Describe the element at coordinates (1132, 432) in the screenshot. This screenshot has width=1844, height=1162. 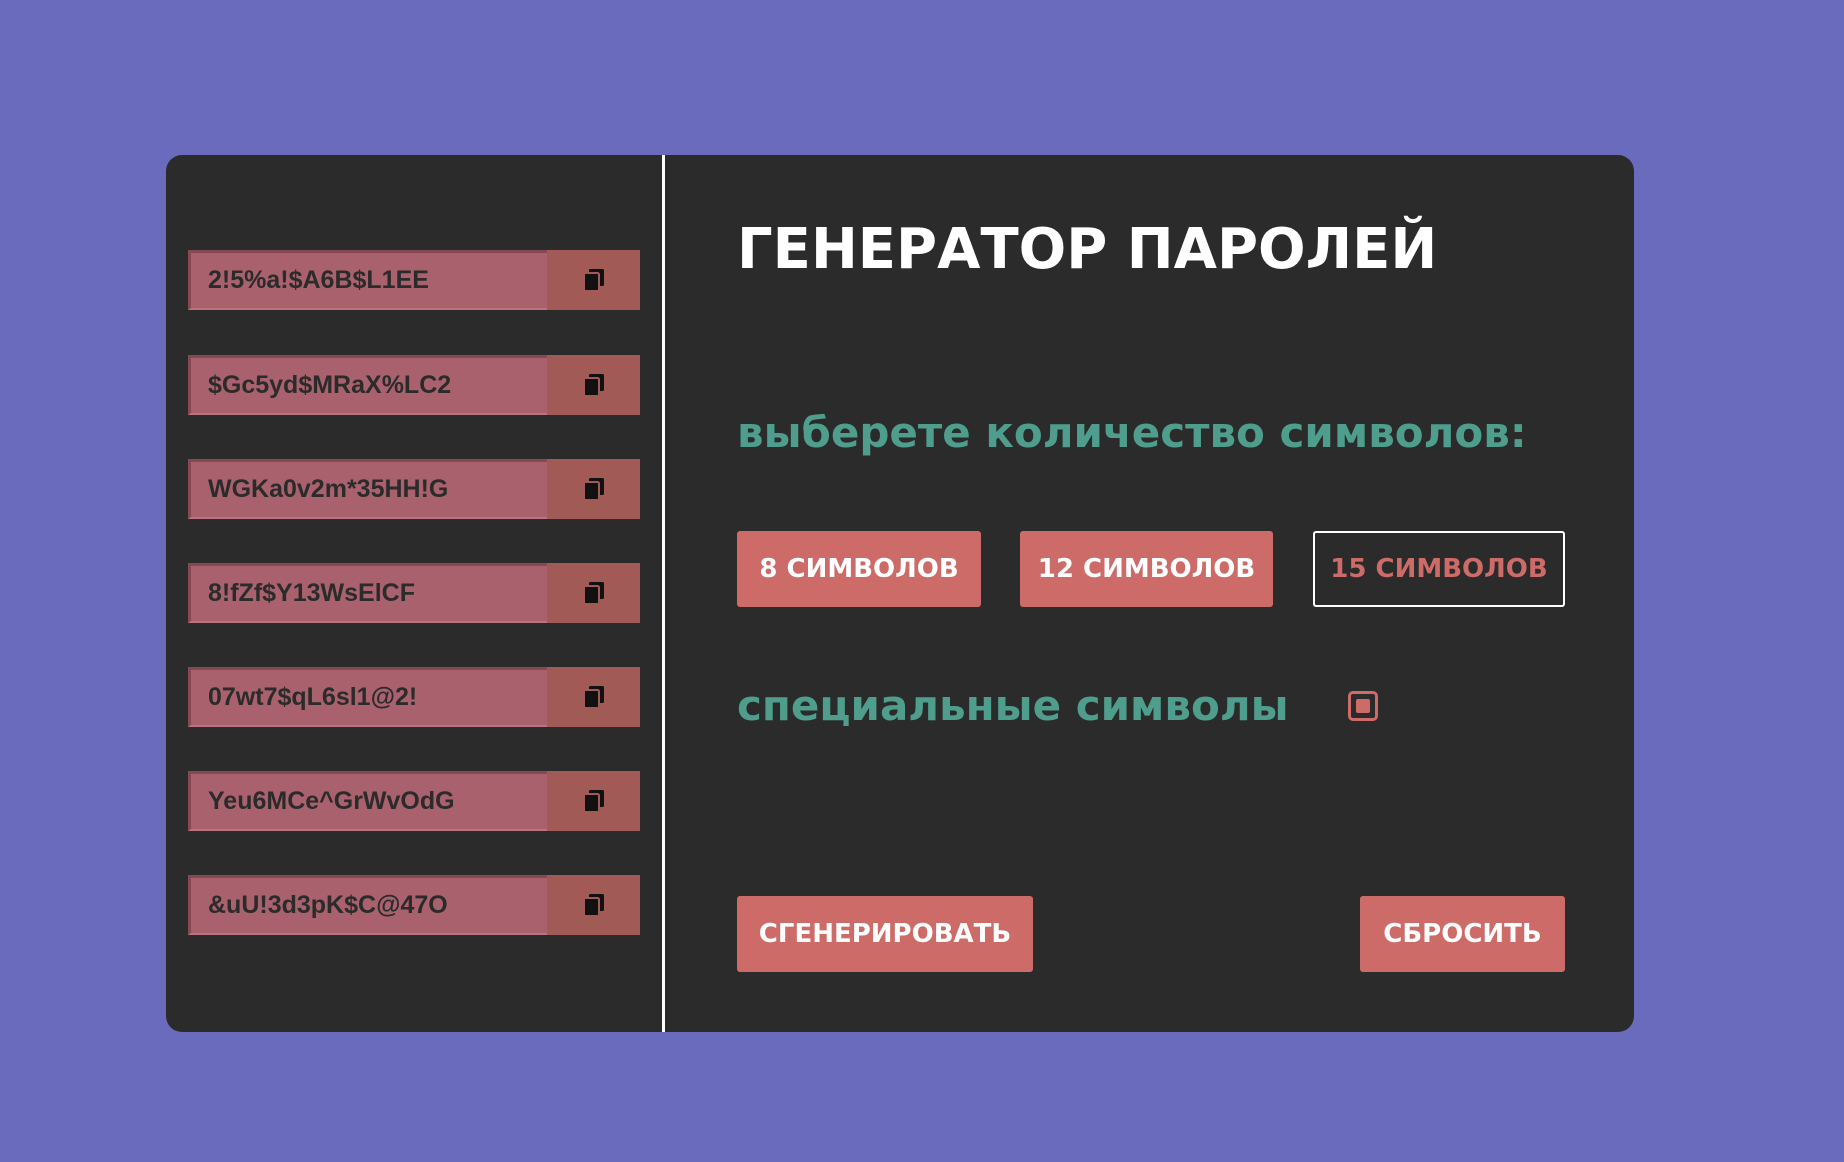
I see `length-prompt: выберете количество символов:` at that location.